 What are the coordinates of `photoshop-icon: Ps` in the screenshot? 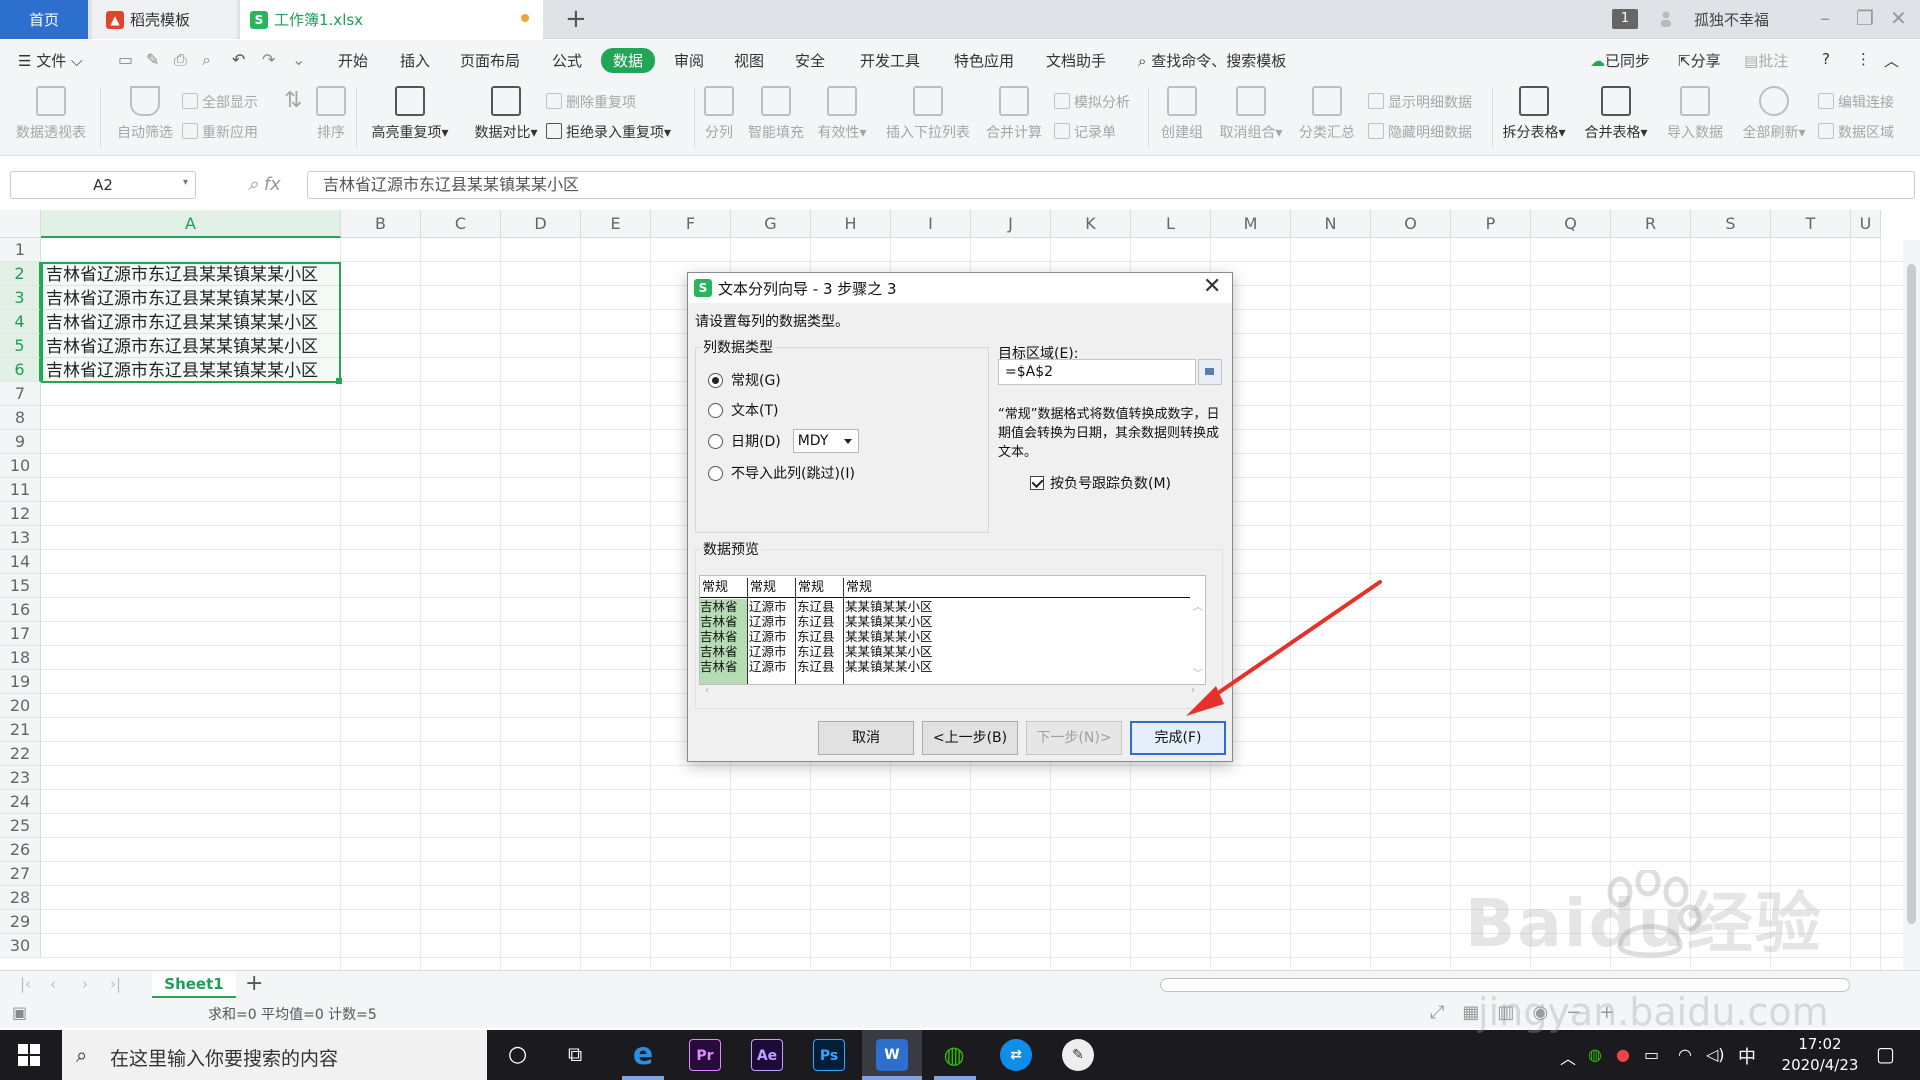 It's located at (829, 1055).